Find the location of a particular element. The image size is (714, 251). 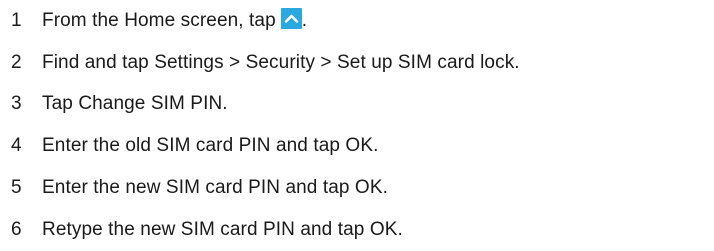

step-text-before-icon: From the Home screen, tap is located at coordinates (159, 20).